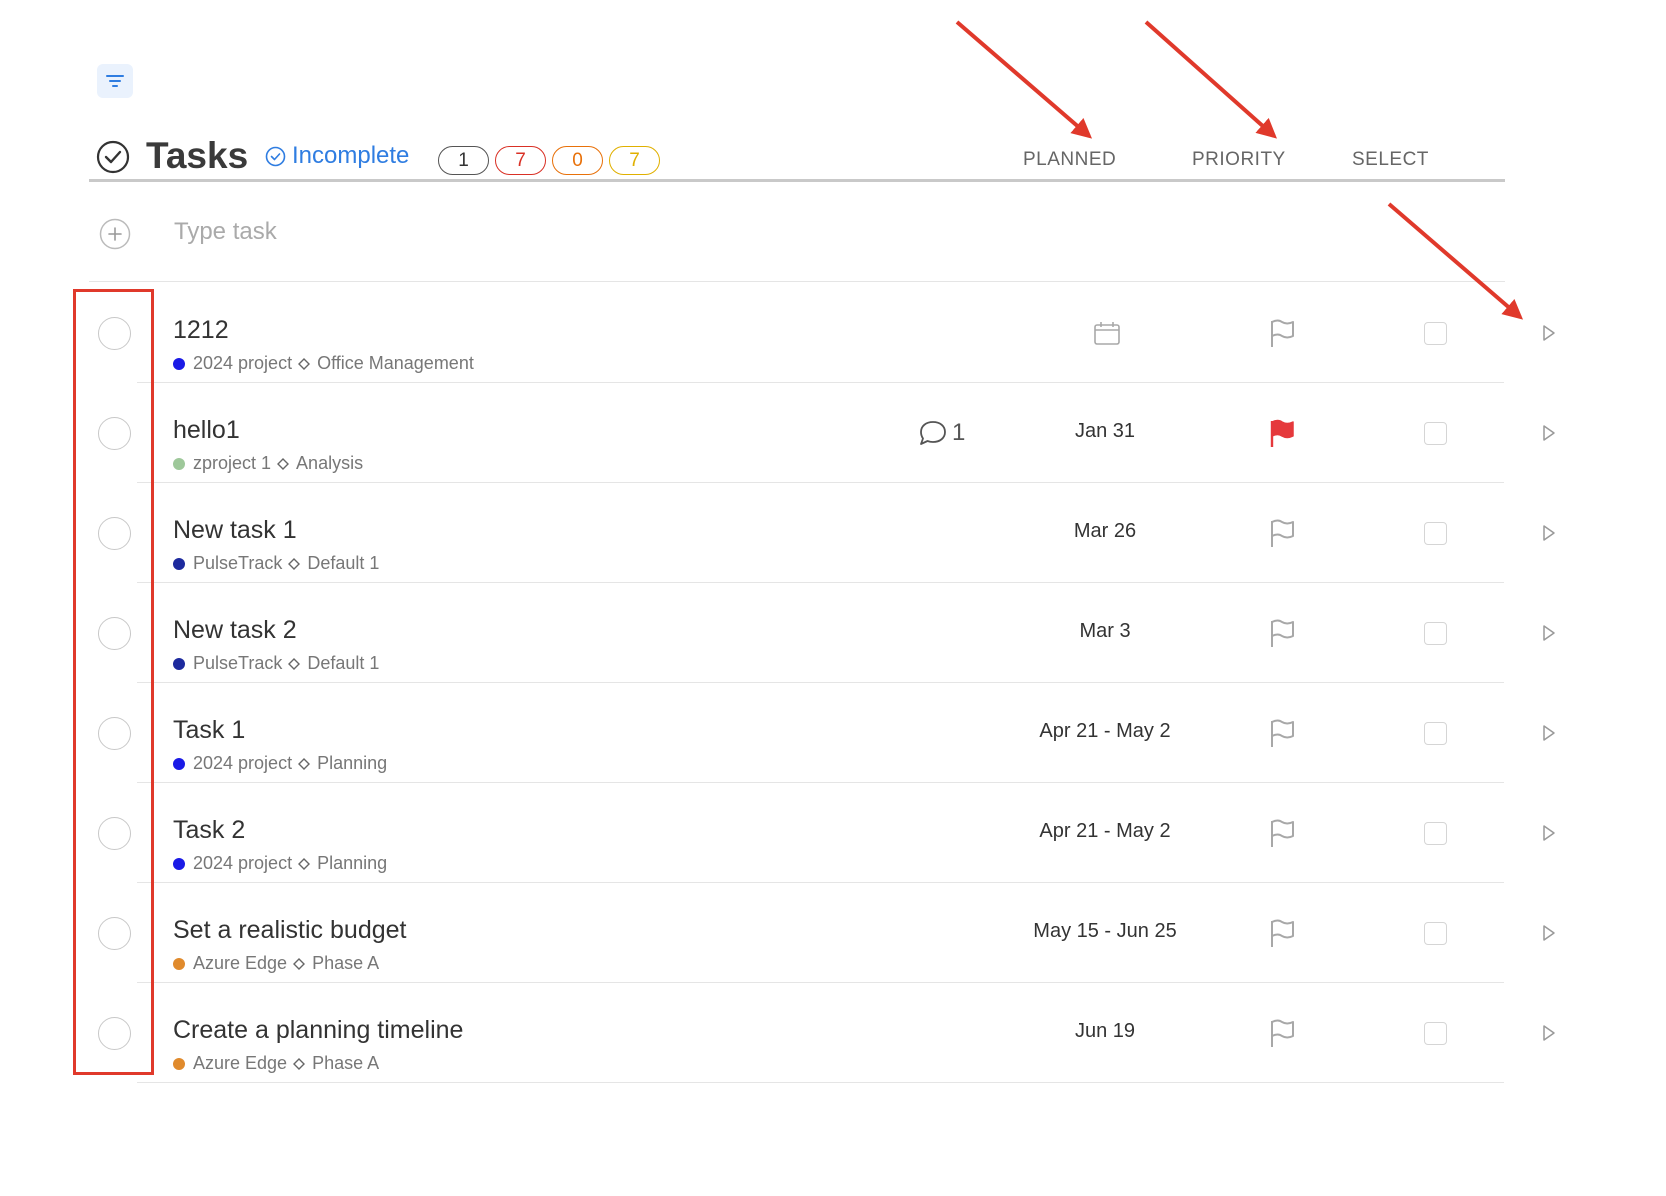 This screenshot has width=1666, height=1196. What do you see at coordinates (1107, 335) in the screenshot?
I see `set-date-button` at bounding box center [1107, 335].